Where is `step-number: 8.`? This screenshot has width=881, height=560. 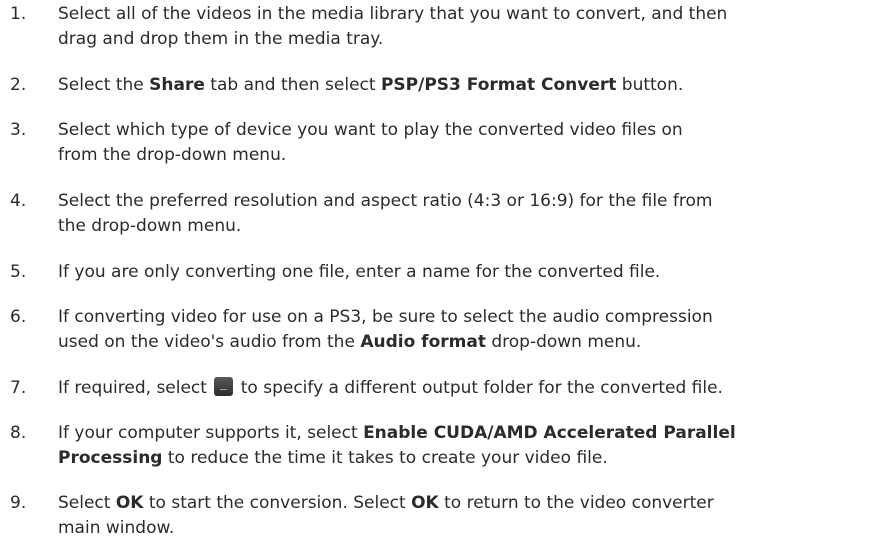 step-number: 8. is located at coordinates (18, 433).